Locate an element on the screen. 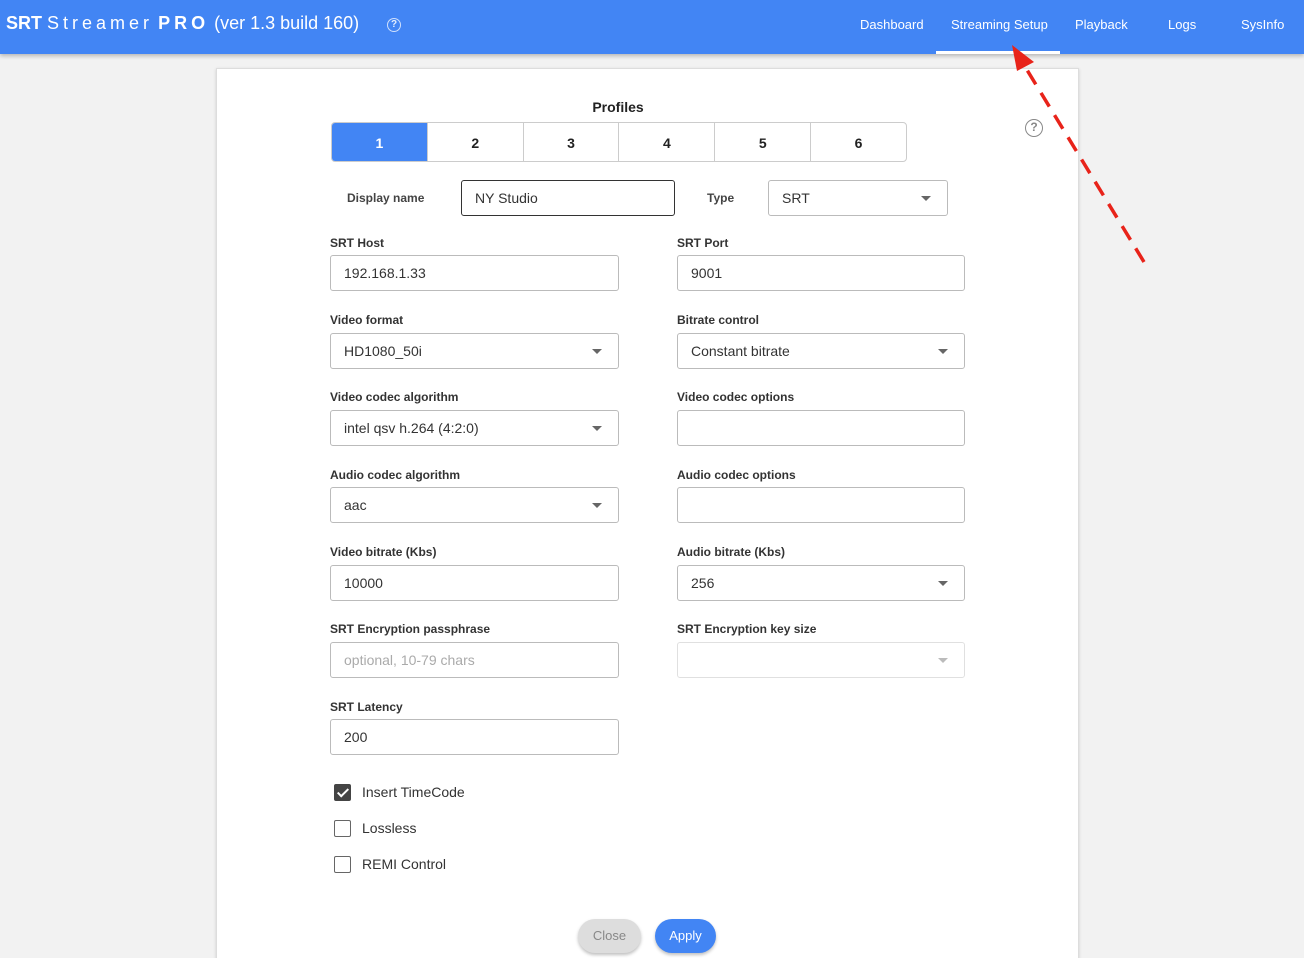 The height and width of the screenshot is (958, 1304). profile-tab-4: 4 is located at coordinates (667, 142).